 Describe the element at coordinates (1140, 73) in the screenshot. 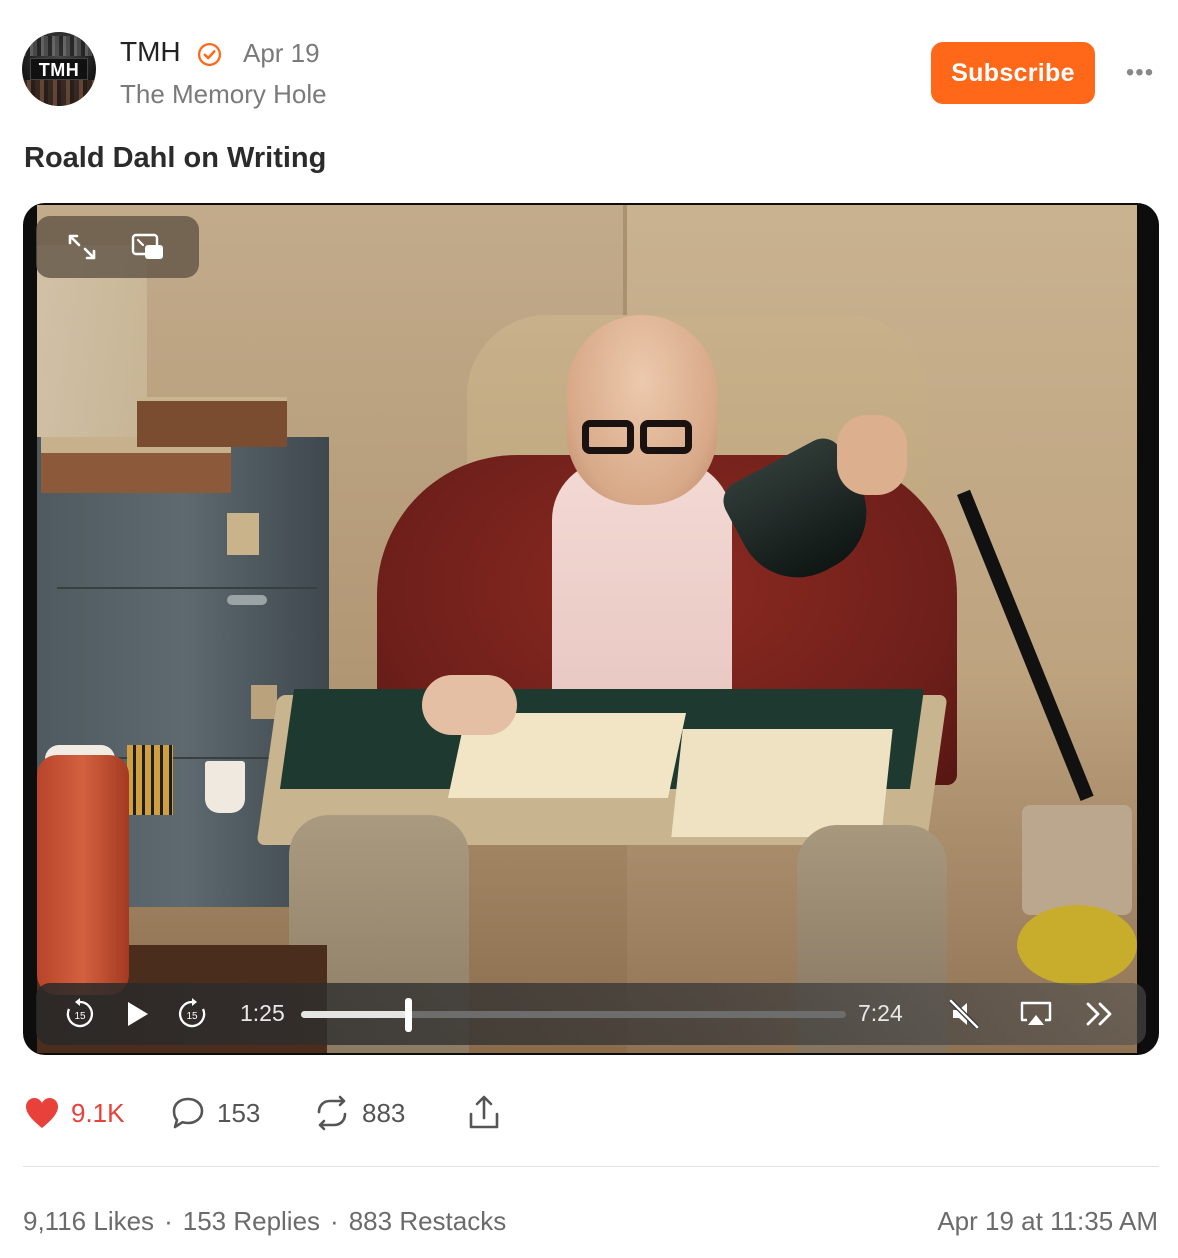

I see `more-options-button: •••` at that location.